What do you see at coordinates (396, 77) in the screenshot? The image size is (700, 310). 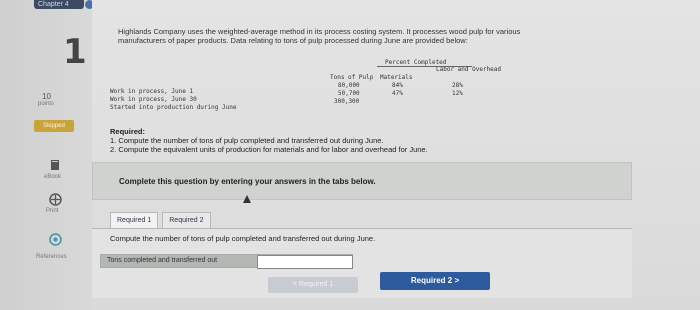 I see `materials-header: Materials` at bounding box center [396, 77].